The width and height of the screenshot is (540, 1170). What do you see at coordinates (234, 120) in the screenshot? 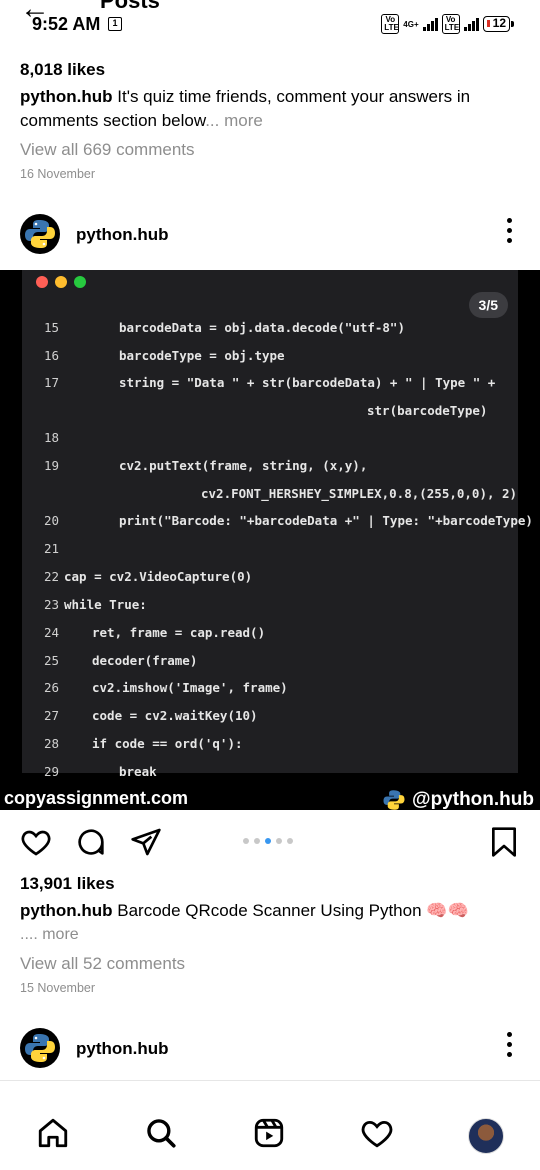
I see `more-link: ... more` at bounding box center [234, 120].